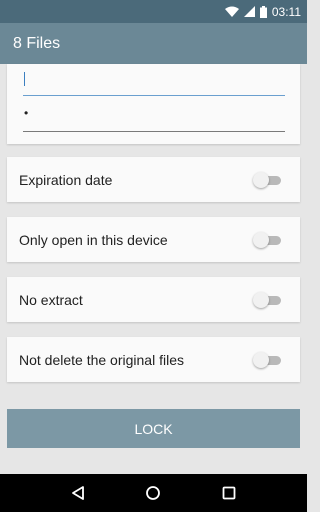 The width and height of the screenshot is (320, 512). Describe the element at coordinates (66, 179) in the screenshot. I see `option-label: Expiration date` at that location.